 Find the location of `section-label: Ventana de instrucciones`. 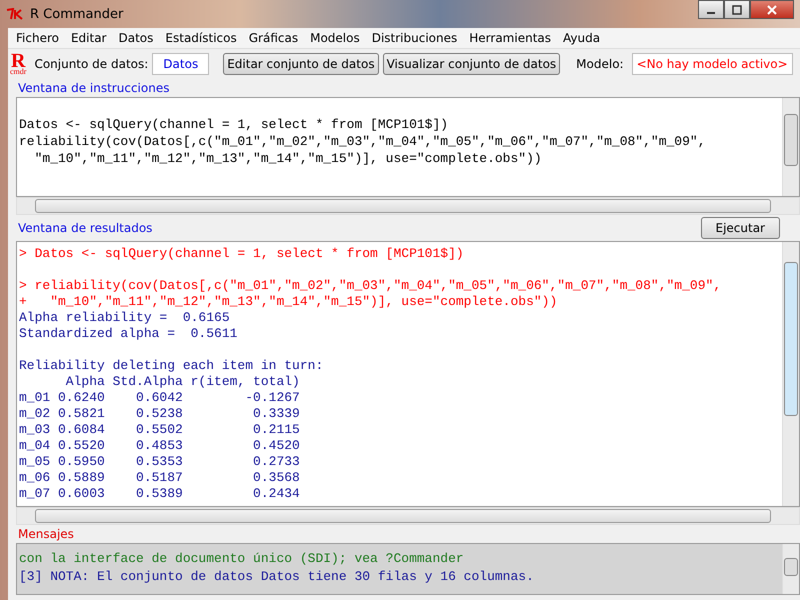

section-label: Ventana de instrucciones is located at coordinates (93, 88).